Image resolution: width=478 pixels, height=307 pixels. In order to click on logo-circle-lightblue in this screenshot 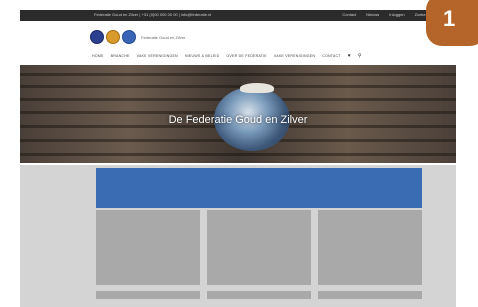, I will do `click(129, 37)`.